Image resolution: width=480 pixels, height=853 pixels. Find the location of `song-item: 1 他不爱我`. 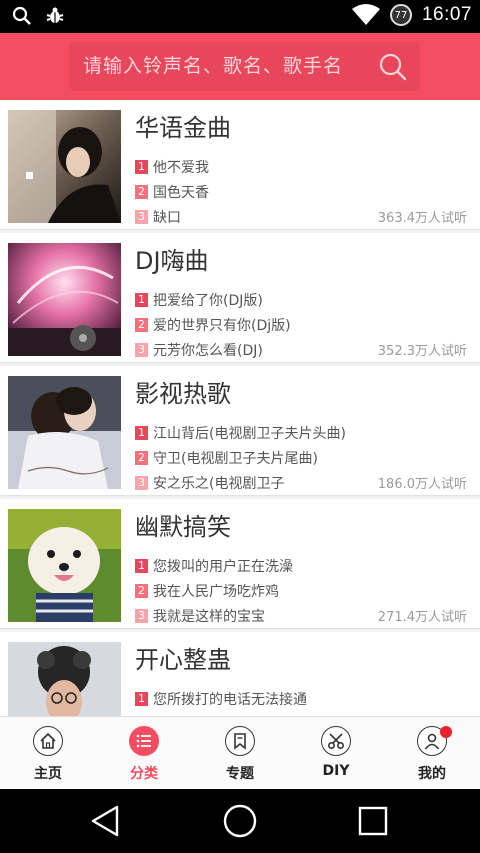

song-item: 1 他不爱我 is located at coordinates (172, 167).